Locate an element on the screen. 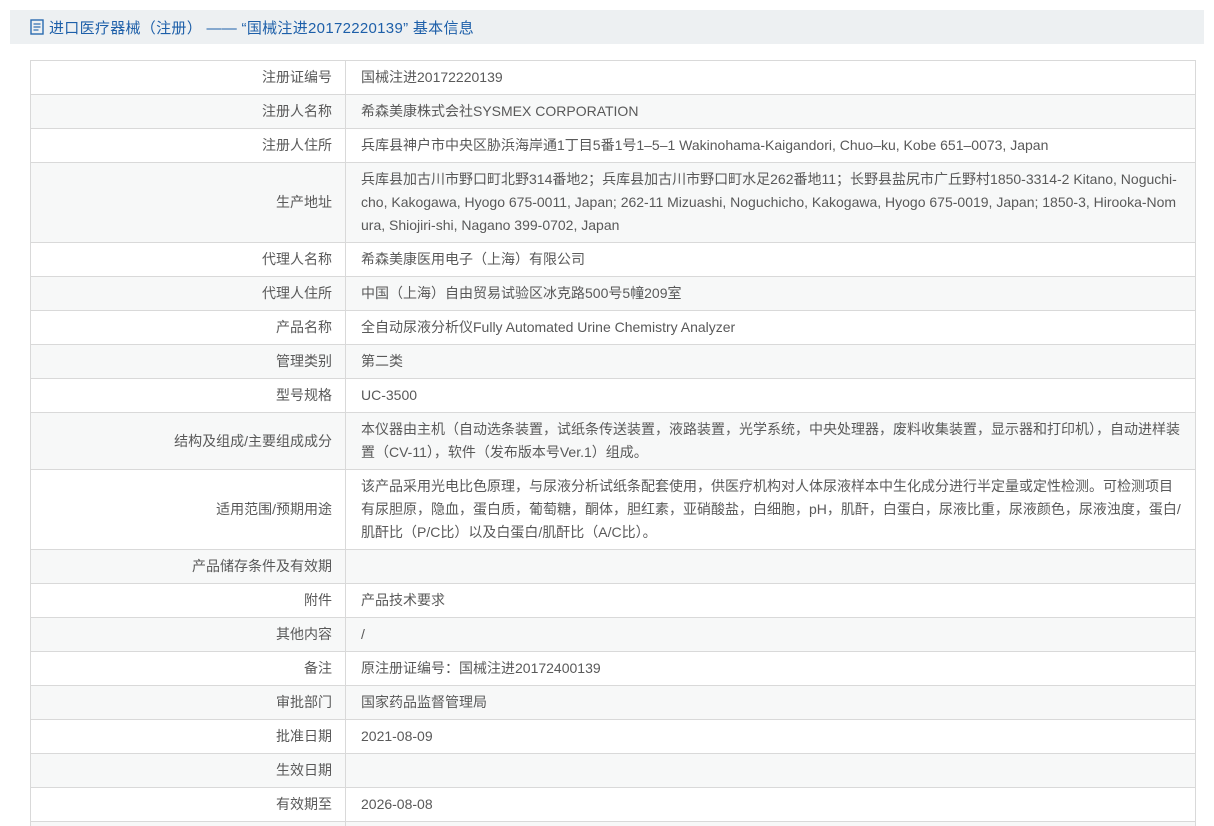  table-row: 审批部门 国家药品监督管理局 is located at coordinates (613, 702).